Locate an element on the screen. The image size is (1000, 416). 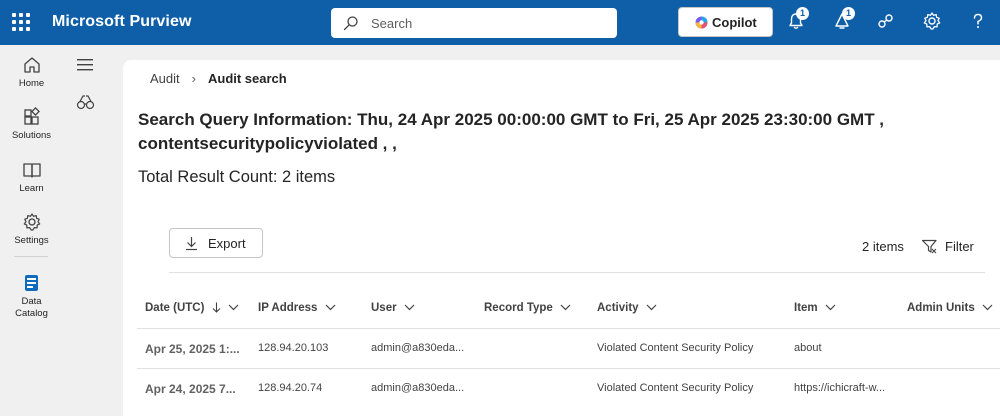
column-header-activity: Activity is located at coordinates (627, 308).